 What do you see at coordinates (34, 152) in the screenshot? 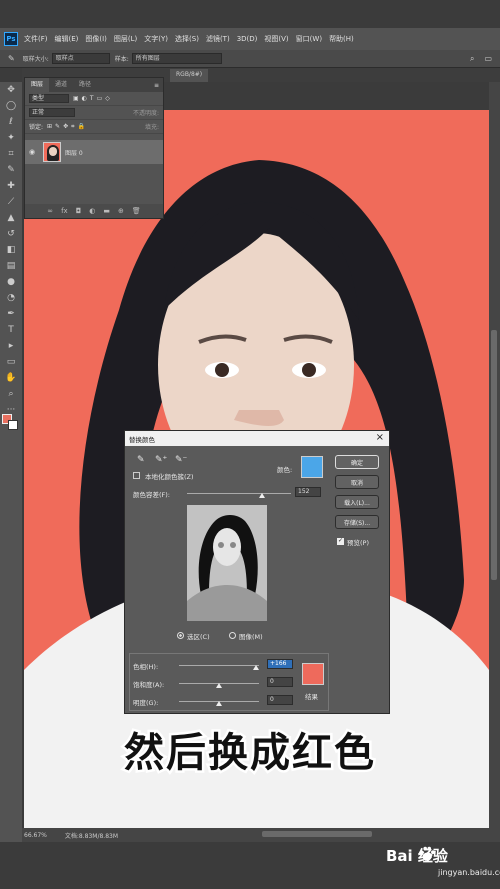
I see `visibility-eye-icon: ◉` at bounding box center [34, 152].